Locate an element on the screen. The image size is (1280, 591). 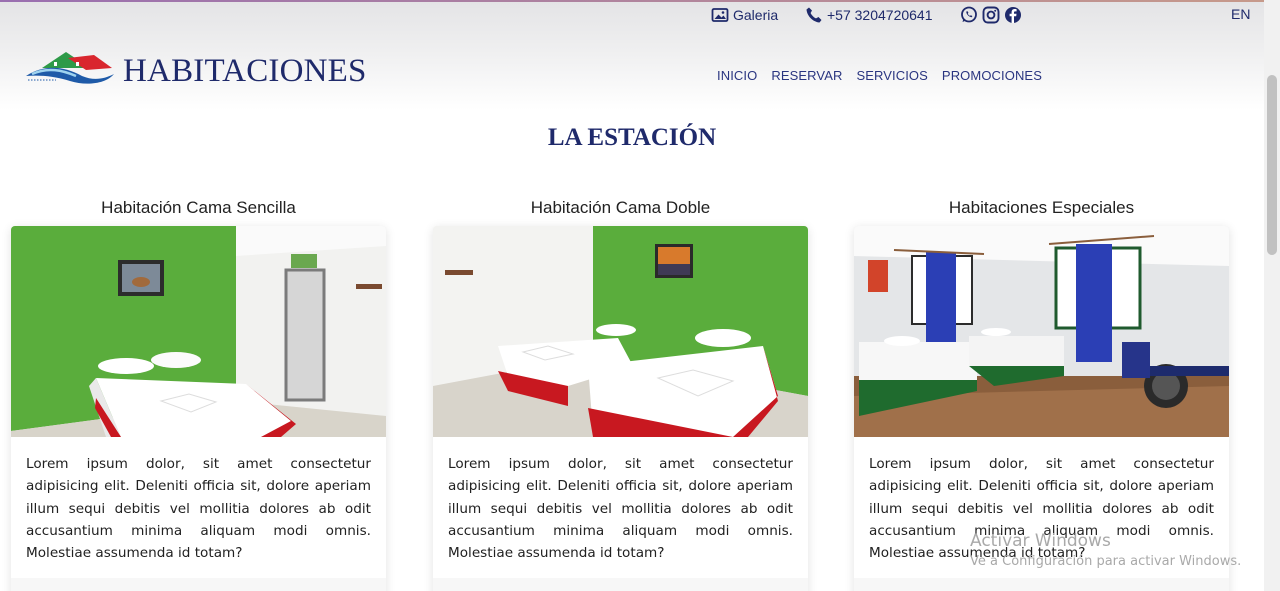
brand-name: HABITACIONES is located at coordinates (245, 71).